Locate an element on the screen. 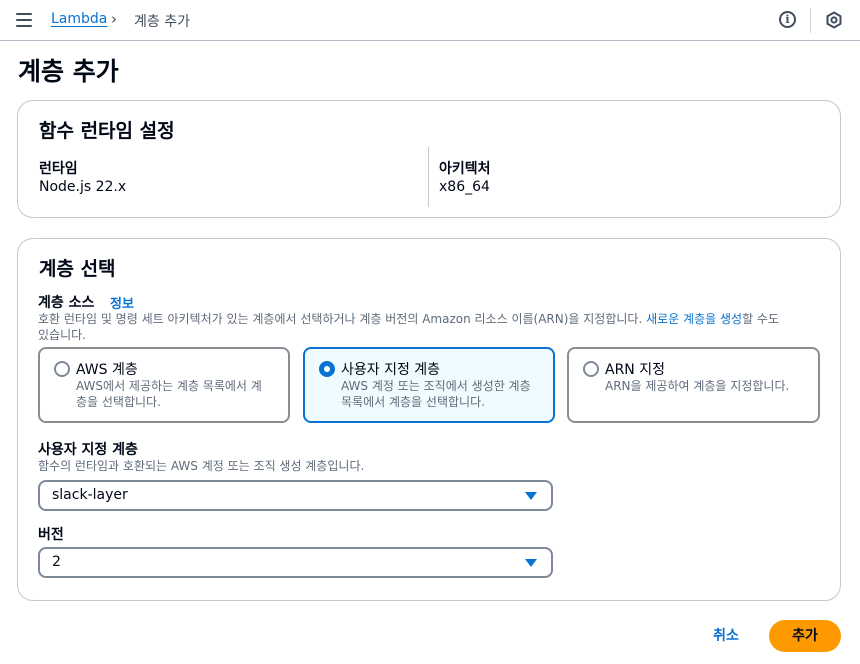 This screenshot has width=860, height=664. breadcrumb-current: 계층 추가 is located at coordinates (162, 22).